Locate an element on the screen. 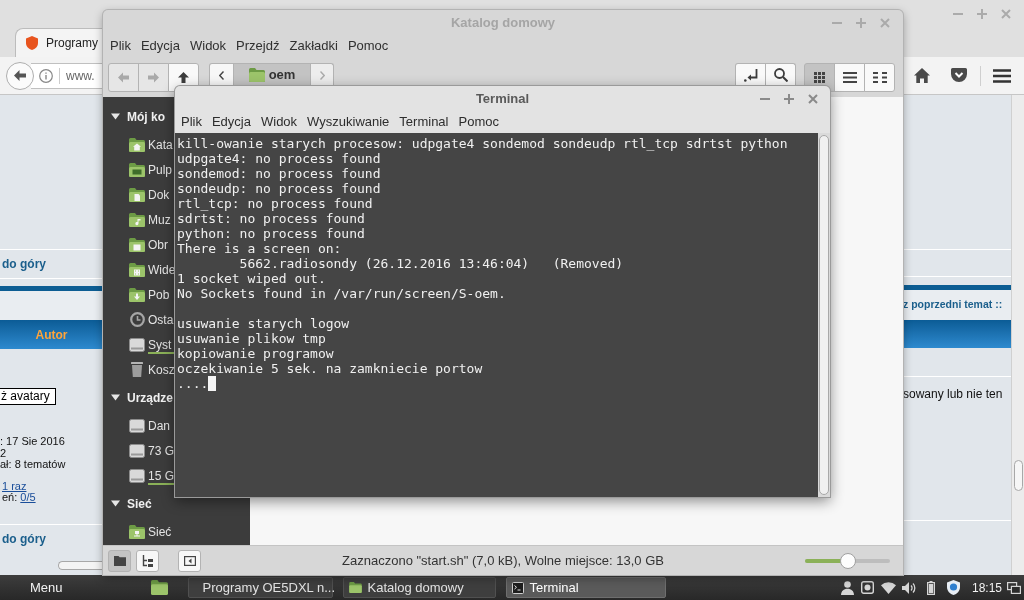 The image size is (1024, 600). minimize-icon is located at coordinates (765, 98).